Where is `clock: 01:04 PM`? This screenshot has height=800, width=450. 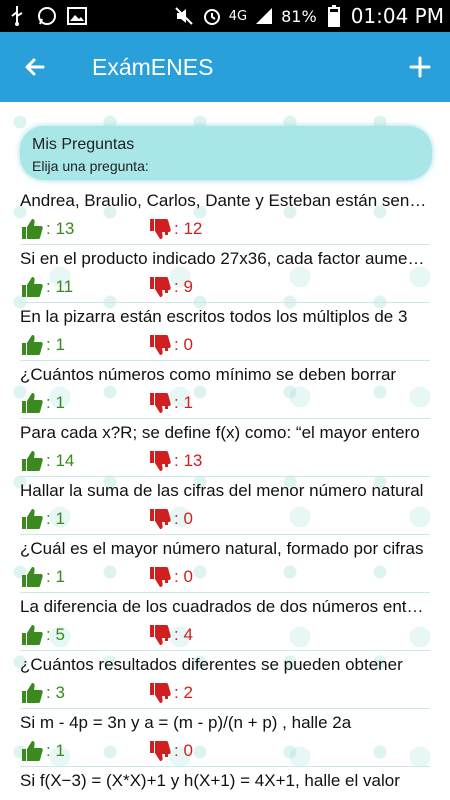 clock: 01:04 PM is located at coordinates (397, 16).